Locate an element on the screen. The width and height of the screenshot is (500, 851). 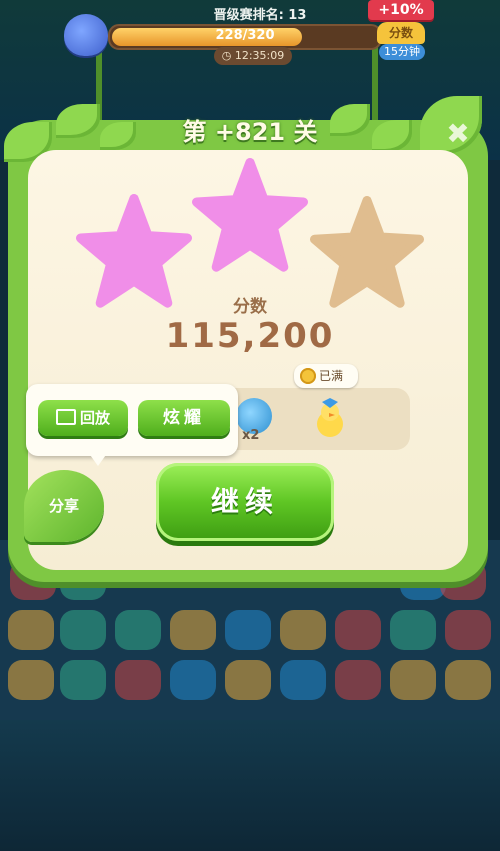
level-title: 第 +821 关 is located at coordinates (250, 132).